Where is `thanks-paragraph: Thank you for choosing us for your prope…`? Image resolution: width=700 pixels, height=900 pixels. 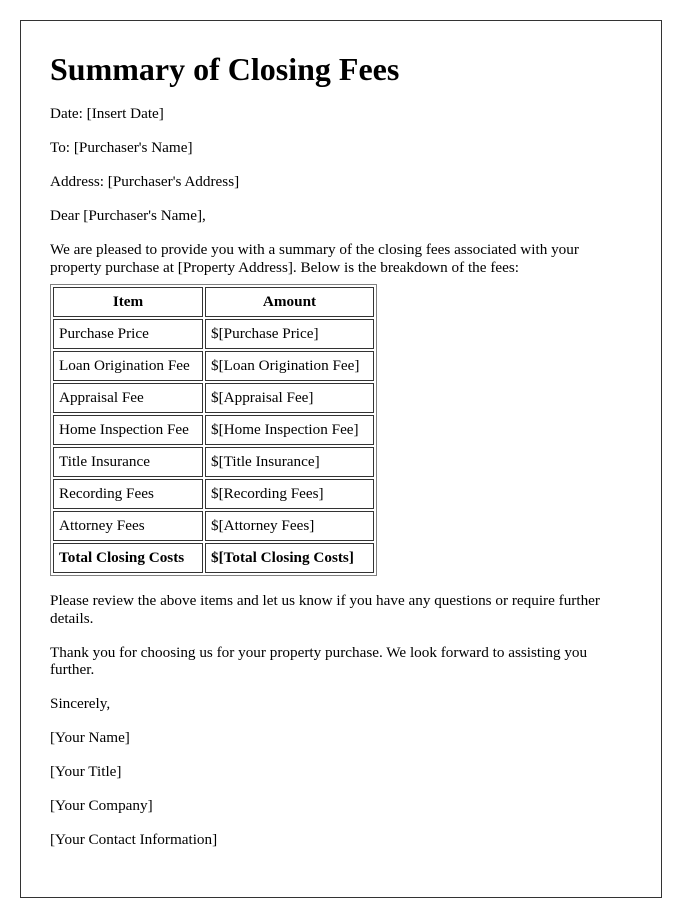
thanks-paragraph: Thank you for choosing us for your prope… is located at coordinates (319, 661).